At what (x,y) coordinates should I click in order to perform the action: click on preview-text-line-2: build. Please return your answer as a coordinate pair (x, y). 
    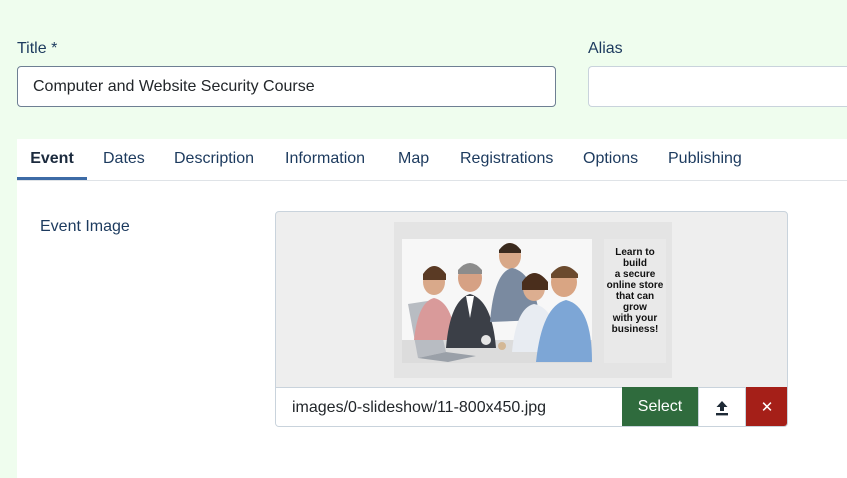
    Looking at the image, I should click on (635, 263).